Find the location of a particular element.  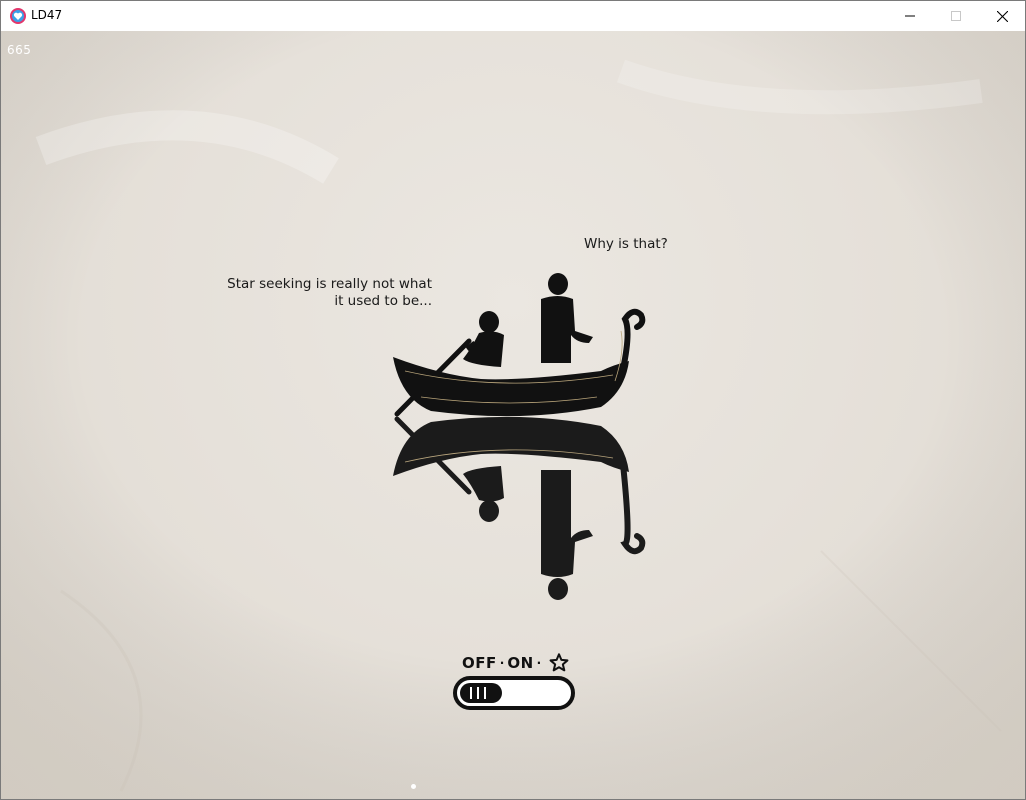

maximize-icon is located at coordinates (956, 16).